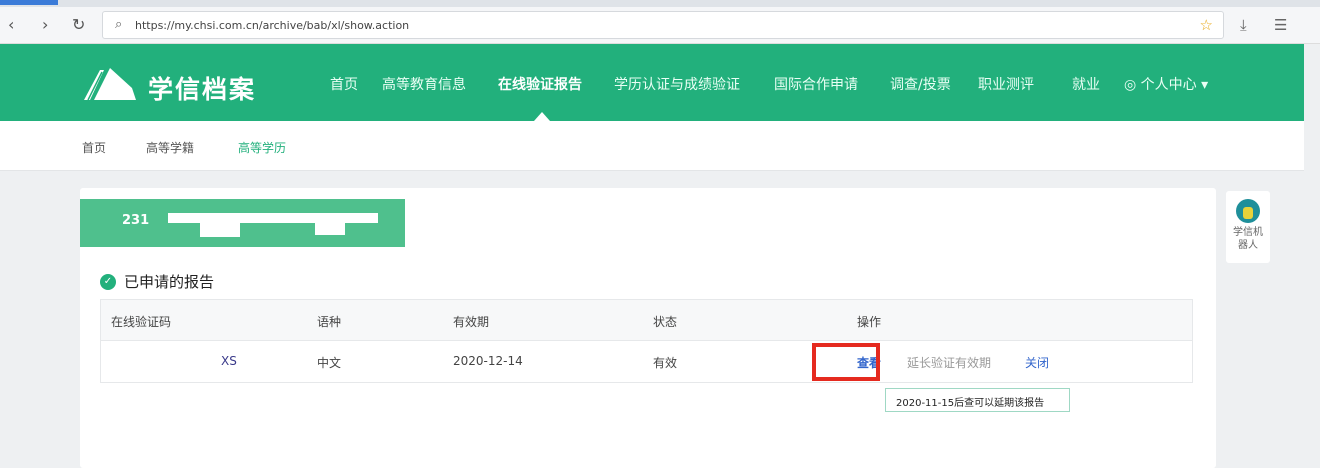  I want to click on section-title: 已申请的报告, so click(169, 282).